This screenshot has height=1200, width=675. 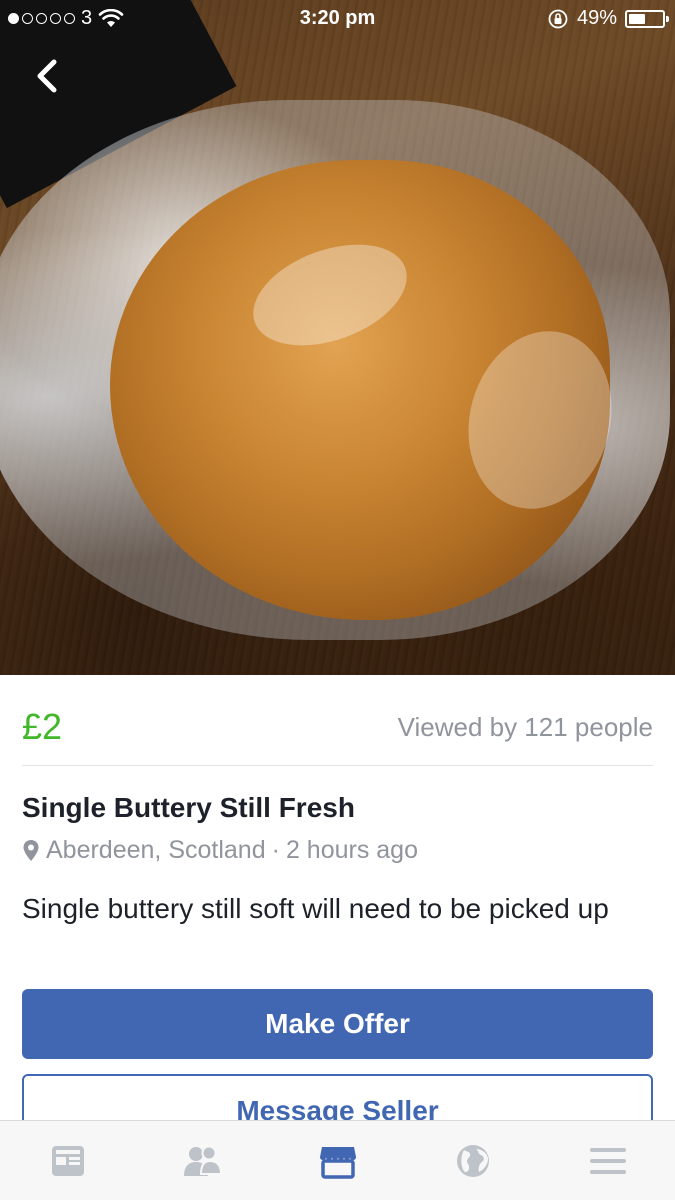 I want to click on globe-icon, so click(x=472, y=1160).